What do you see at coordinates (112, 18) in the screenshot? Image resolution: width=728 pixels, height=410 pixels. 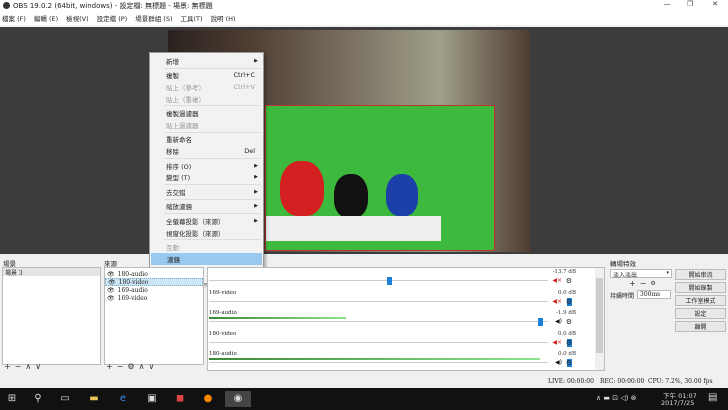 I see `menu-3: 設定檔 (P)` at bounding box center [112, 18].